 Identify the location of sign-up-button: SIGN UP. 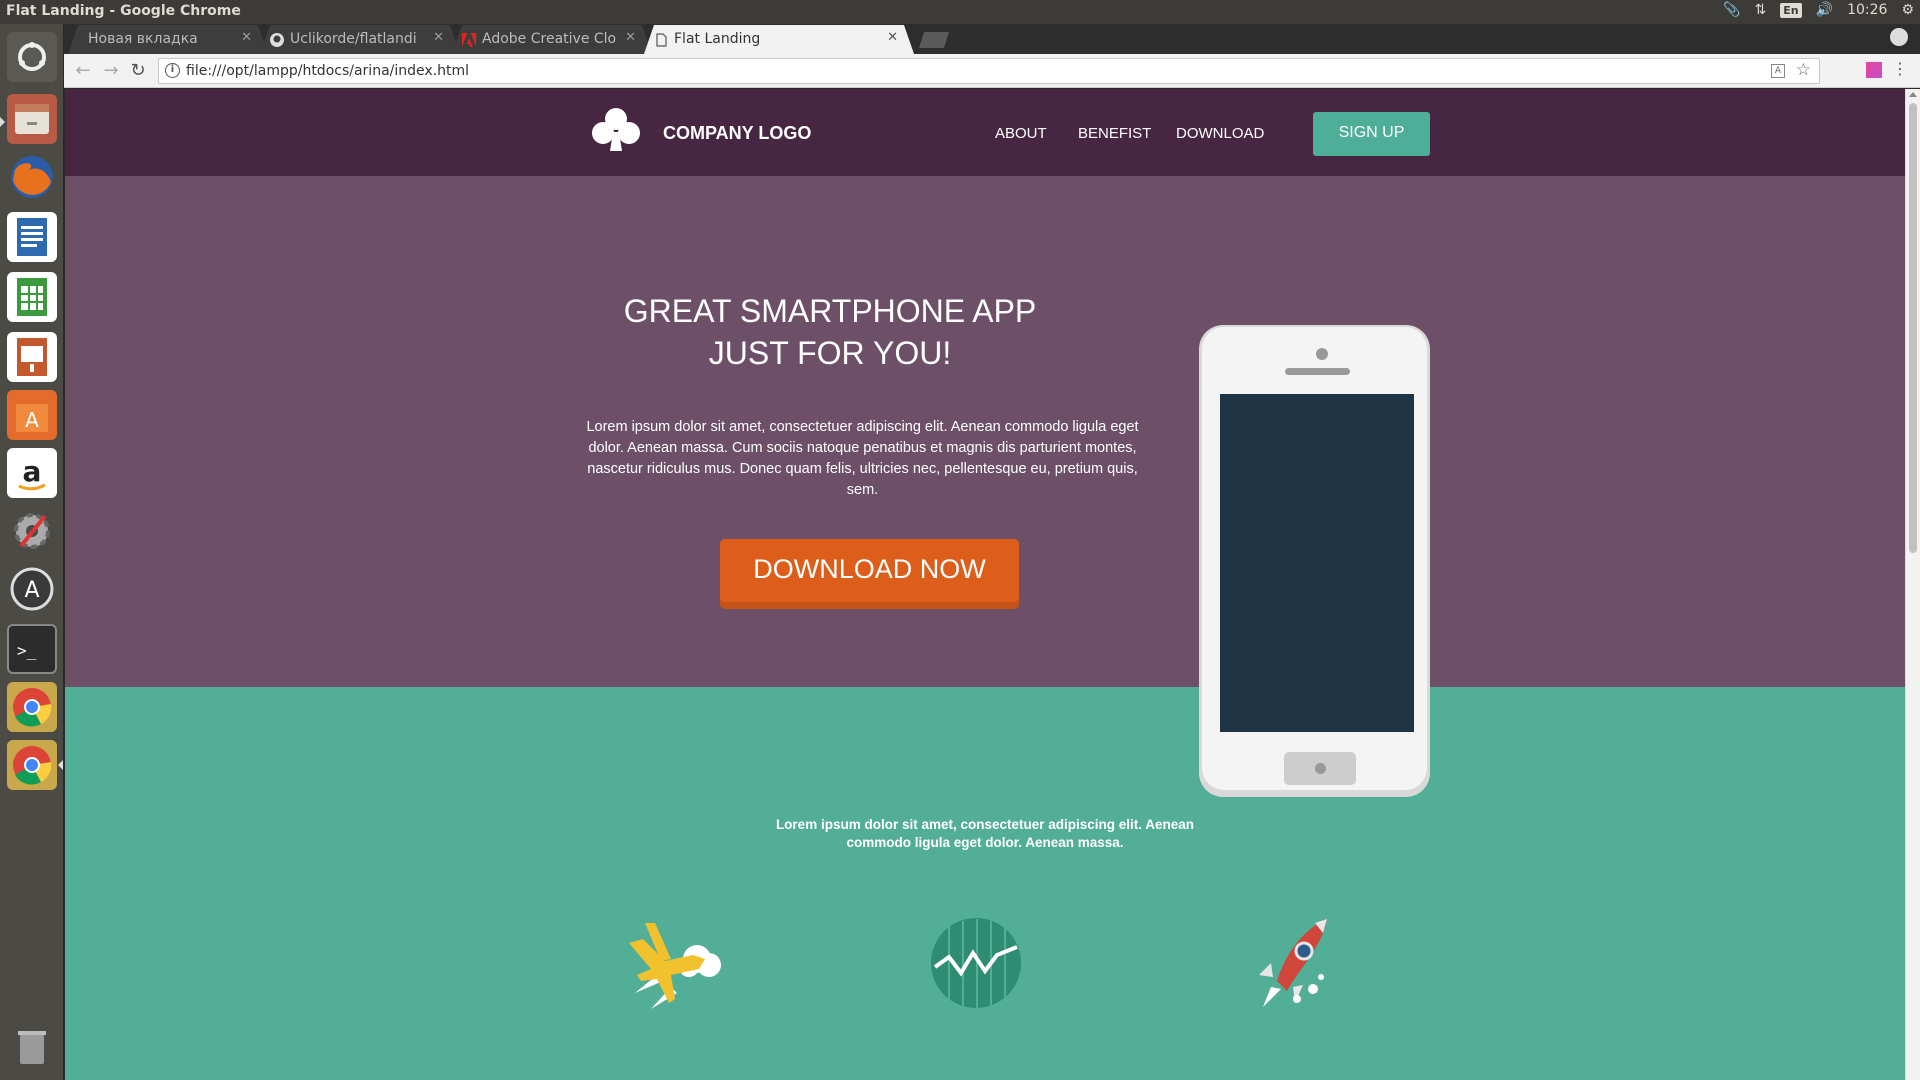
(1371, 134).